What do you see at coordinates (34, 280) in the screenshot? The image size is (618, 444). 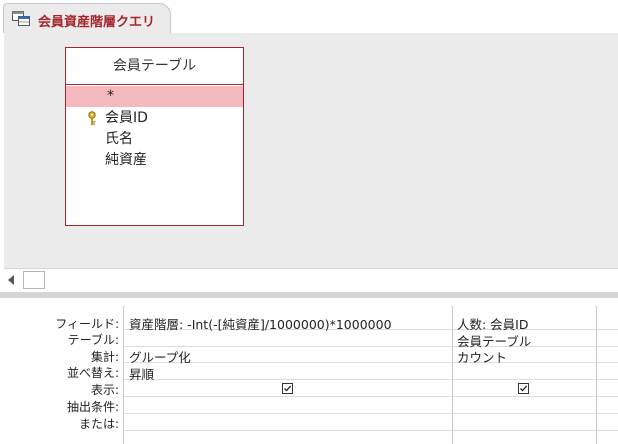 I see `scroll-thumb` at bounding box center [34, 280].